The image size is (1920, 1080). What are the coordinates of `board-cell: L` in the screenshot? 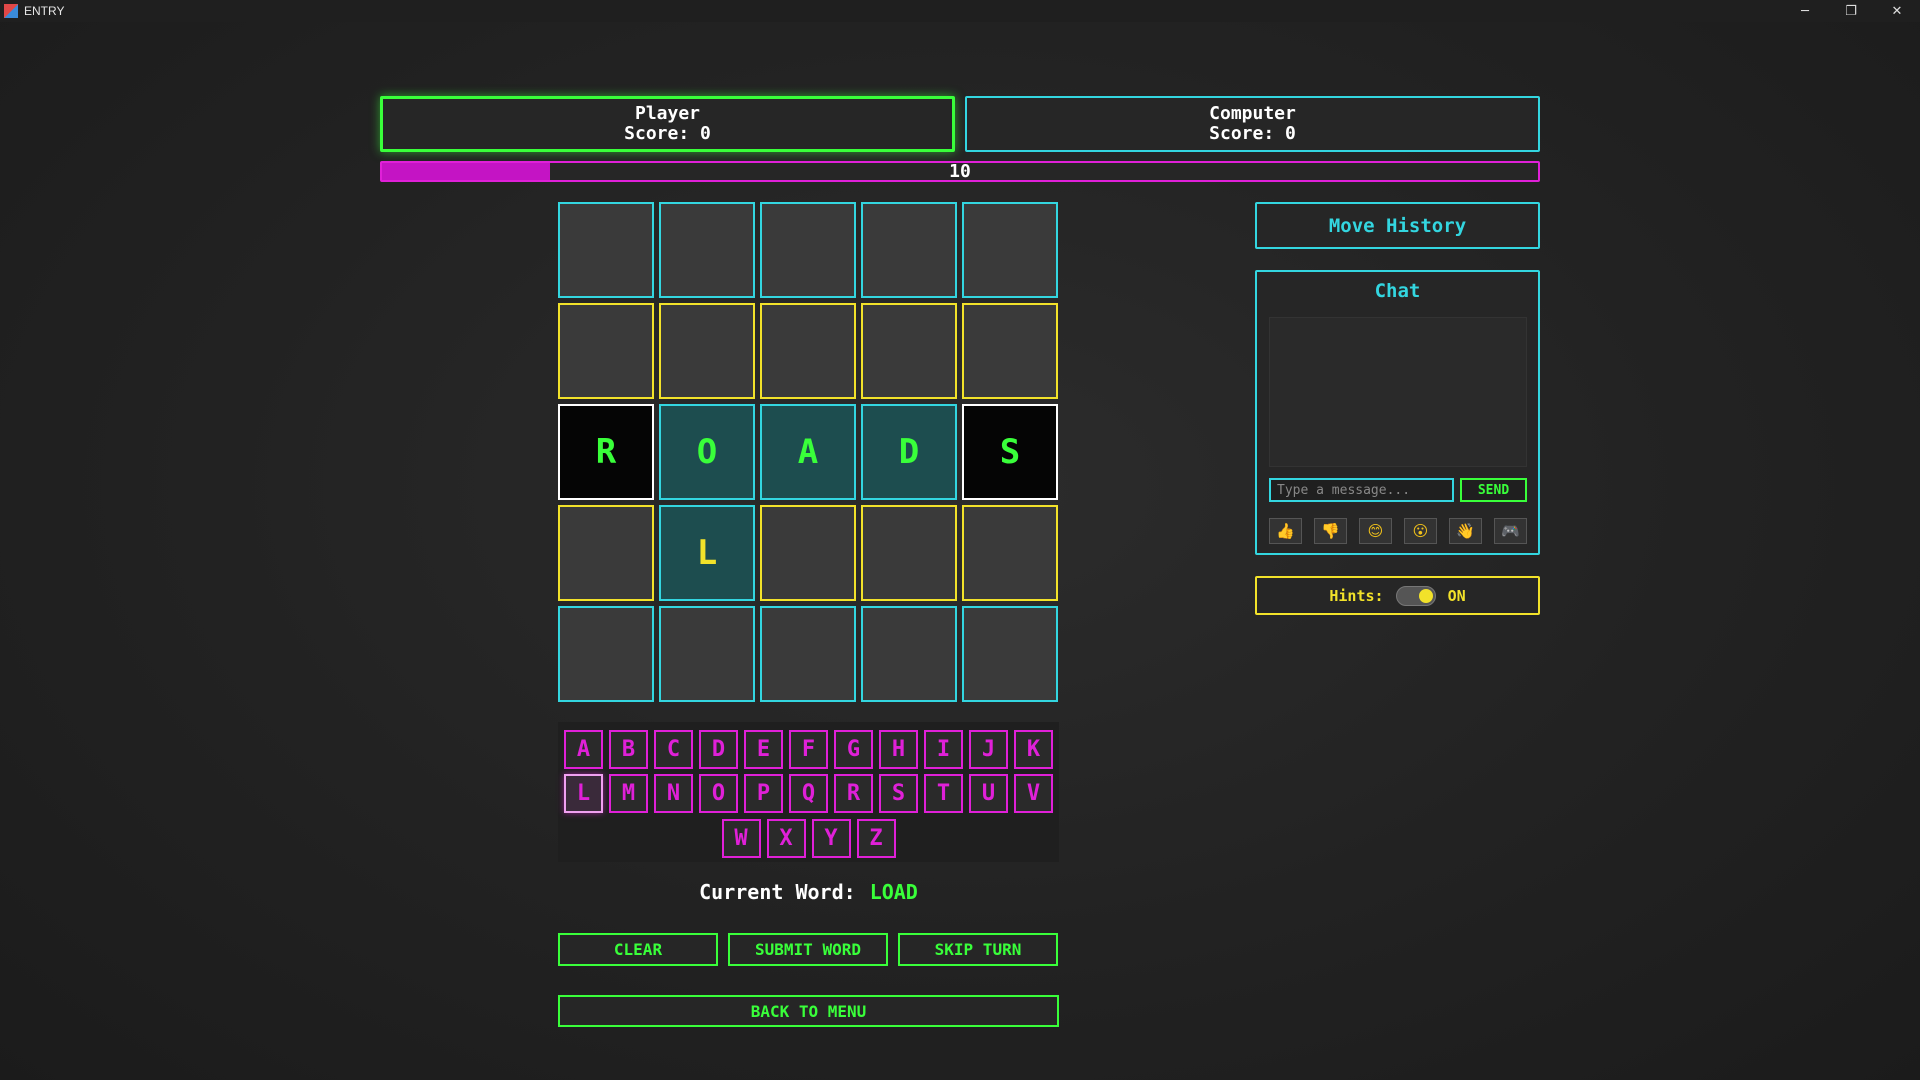 It's located at (707, 553).